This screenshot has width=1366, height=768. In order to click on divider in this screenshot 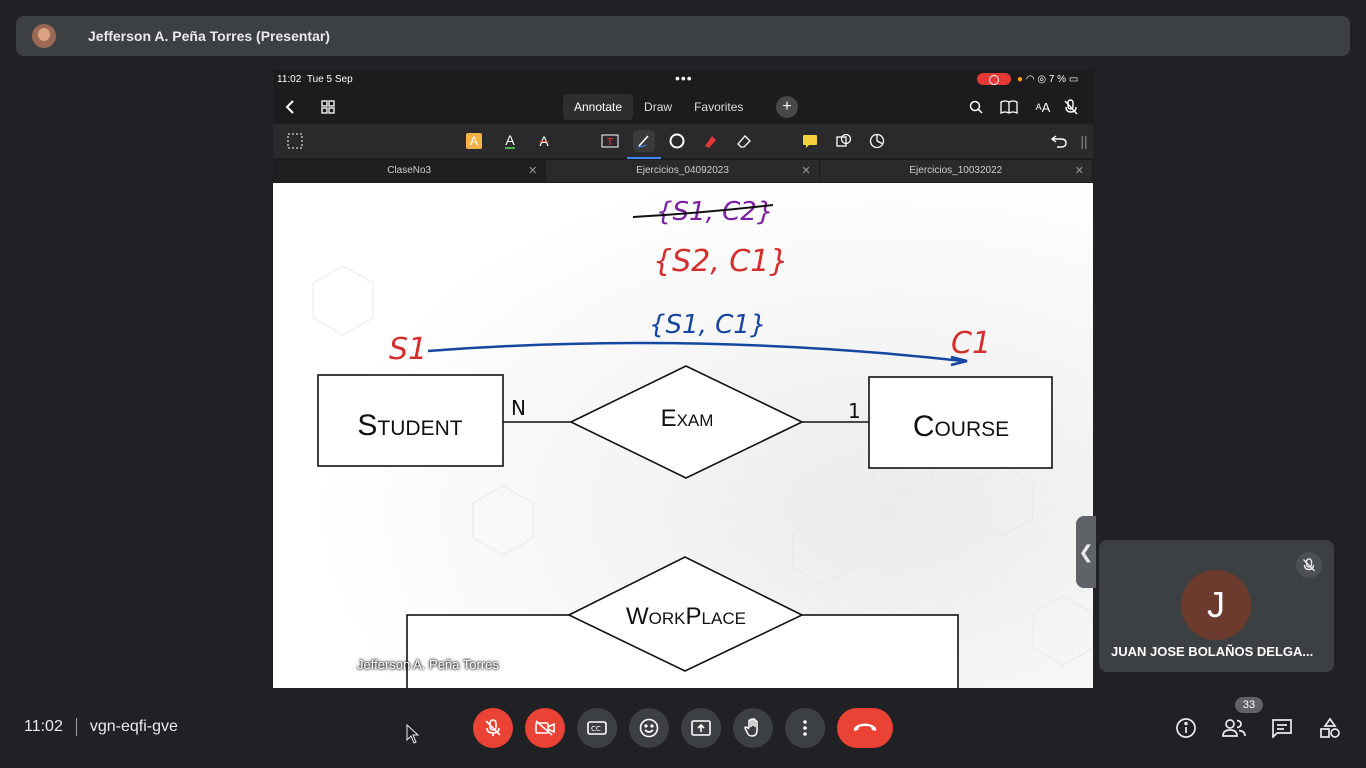, I will do `click(76, 727)`.